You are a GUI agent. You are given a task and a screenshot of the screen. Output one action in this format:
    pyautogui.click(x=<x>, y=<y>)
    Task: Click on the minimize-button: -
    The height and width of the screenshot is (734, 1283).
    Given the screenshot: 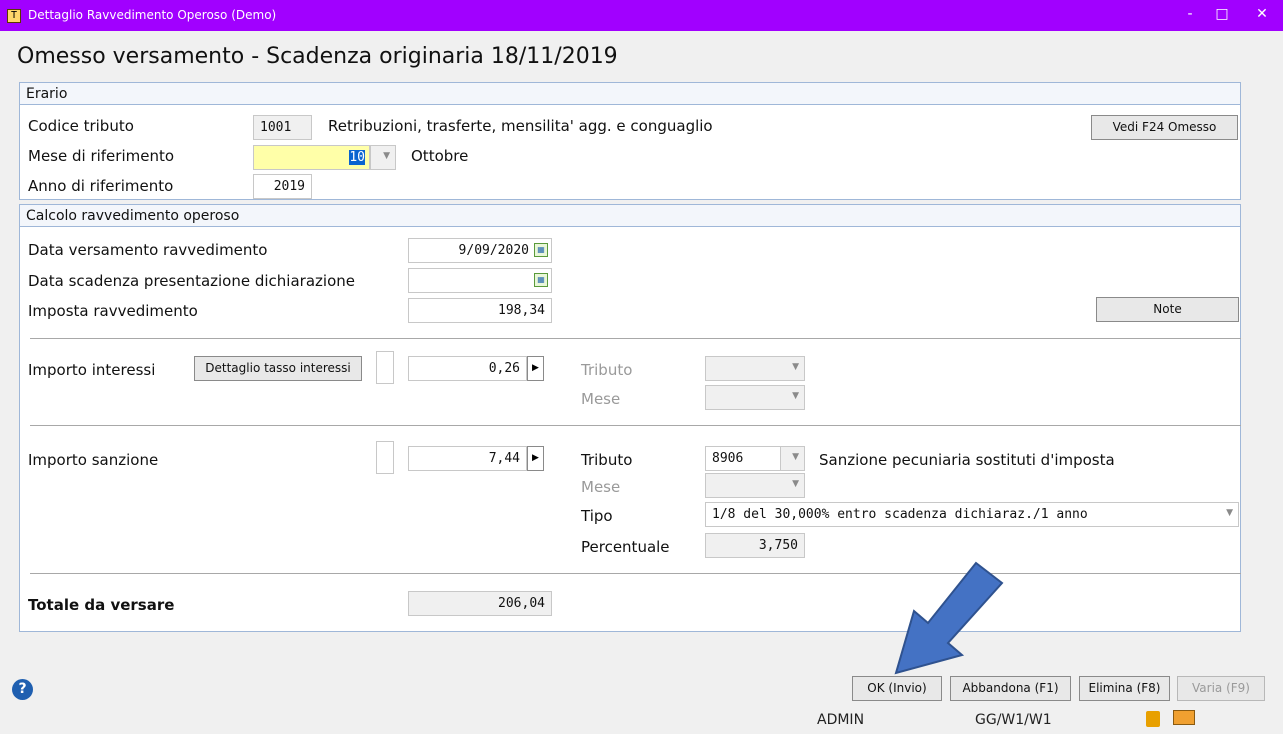 What is the action you would take?
    pyautogui.click(x=1190, y=15)
    